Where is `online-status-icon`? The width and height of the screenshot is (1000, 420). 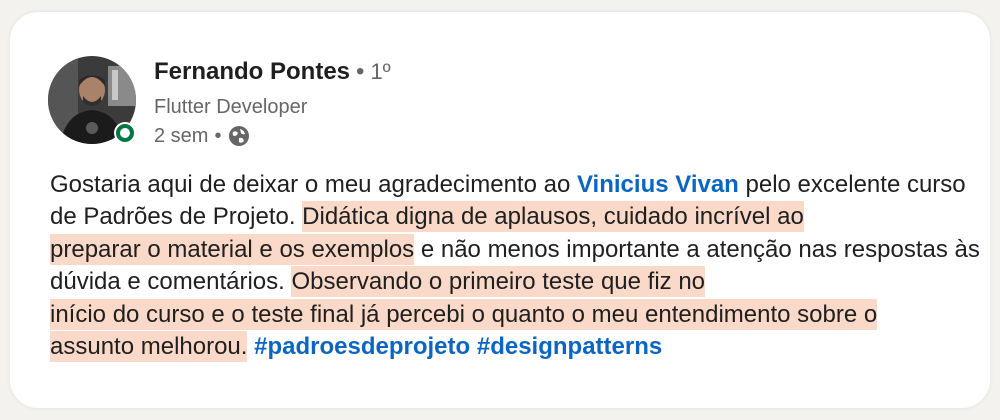
online-status-icon is located at coordinates (125, 133).